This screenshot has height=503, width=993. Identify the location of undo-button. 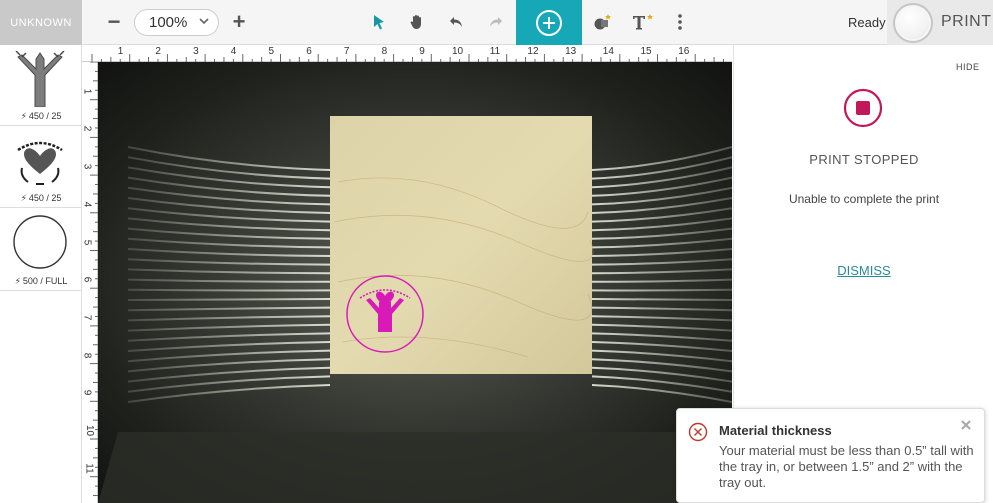
(457, 22).